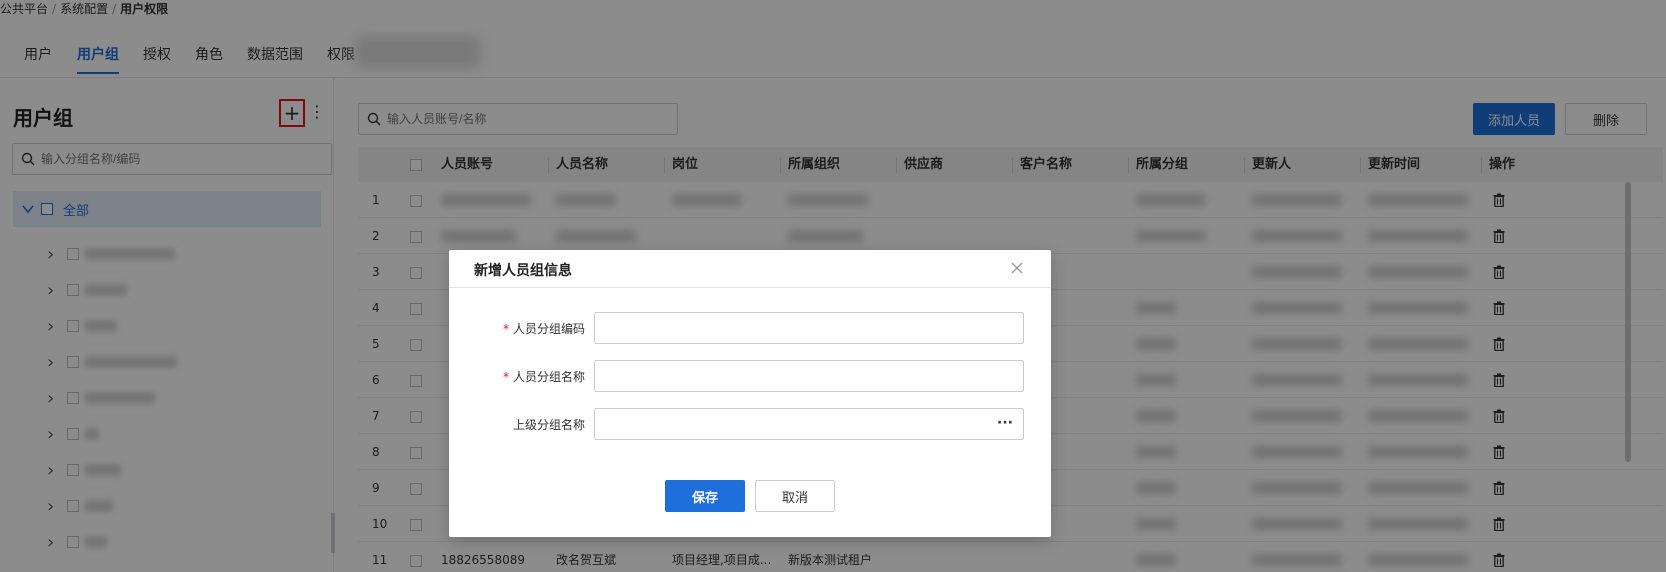  Describe the element at coordinates (523, 271) in the screenshot. I see `dialog-title: 新增人员组信息` at that location.